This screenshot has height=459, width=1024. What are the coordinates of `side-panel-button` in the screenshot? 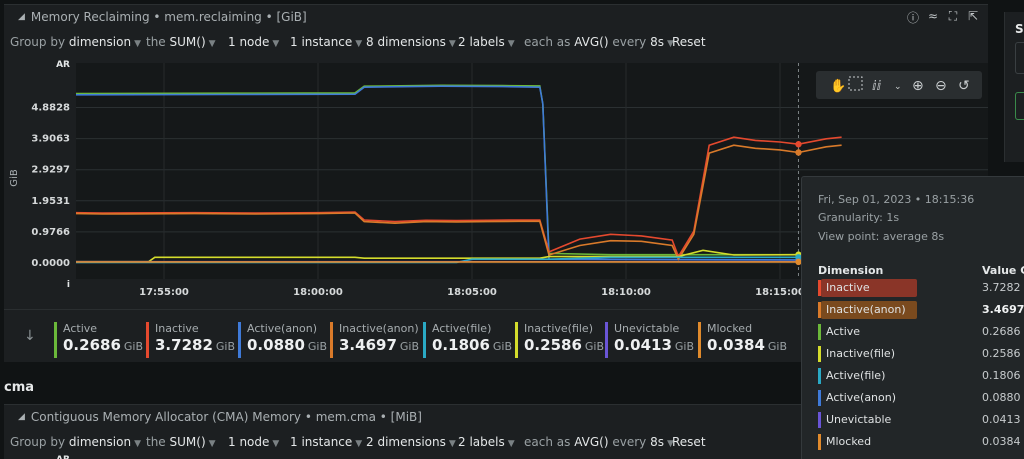 It's located at (1019, 106).